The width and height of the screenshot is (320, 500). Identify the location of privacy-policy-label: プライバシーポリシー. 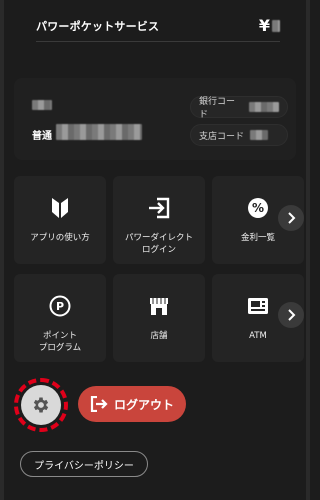
(84, 466).